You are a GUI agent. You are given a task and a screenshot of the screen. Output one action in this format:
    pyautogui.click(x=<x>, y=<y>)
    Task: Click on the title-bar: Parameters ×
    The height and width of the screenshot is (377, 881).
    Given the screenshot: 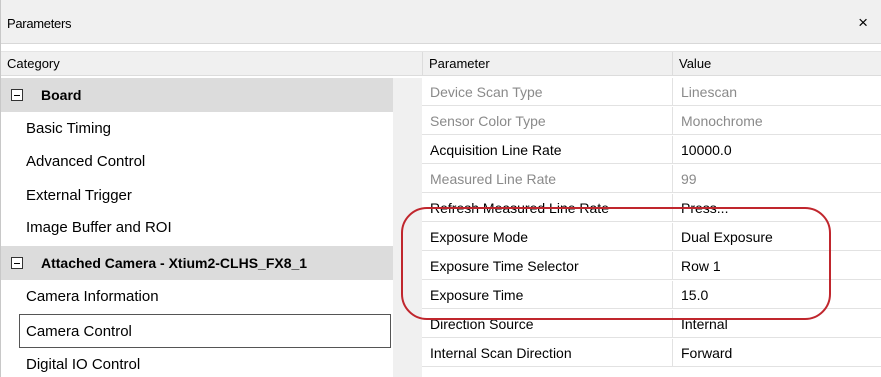 What is the action you would take?
    pyautogui.click(x=441, y=22)
    